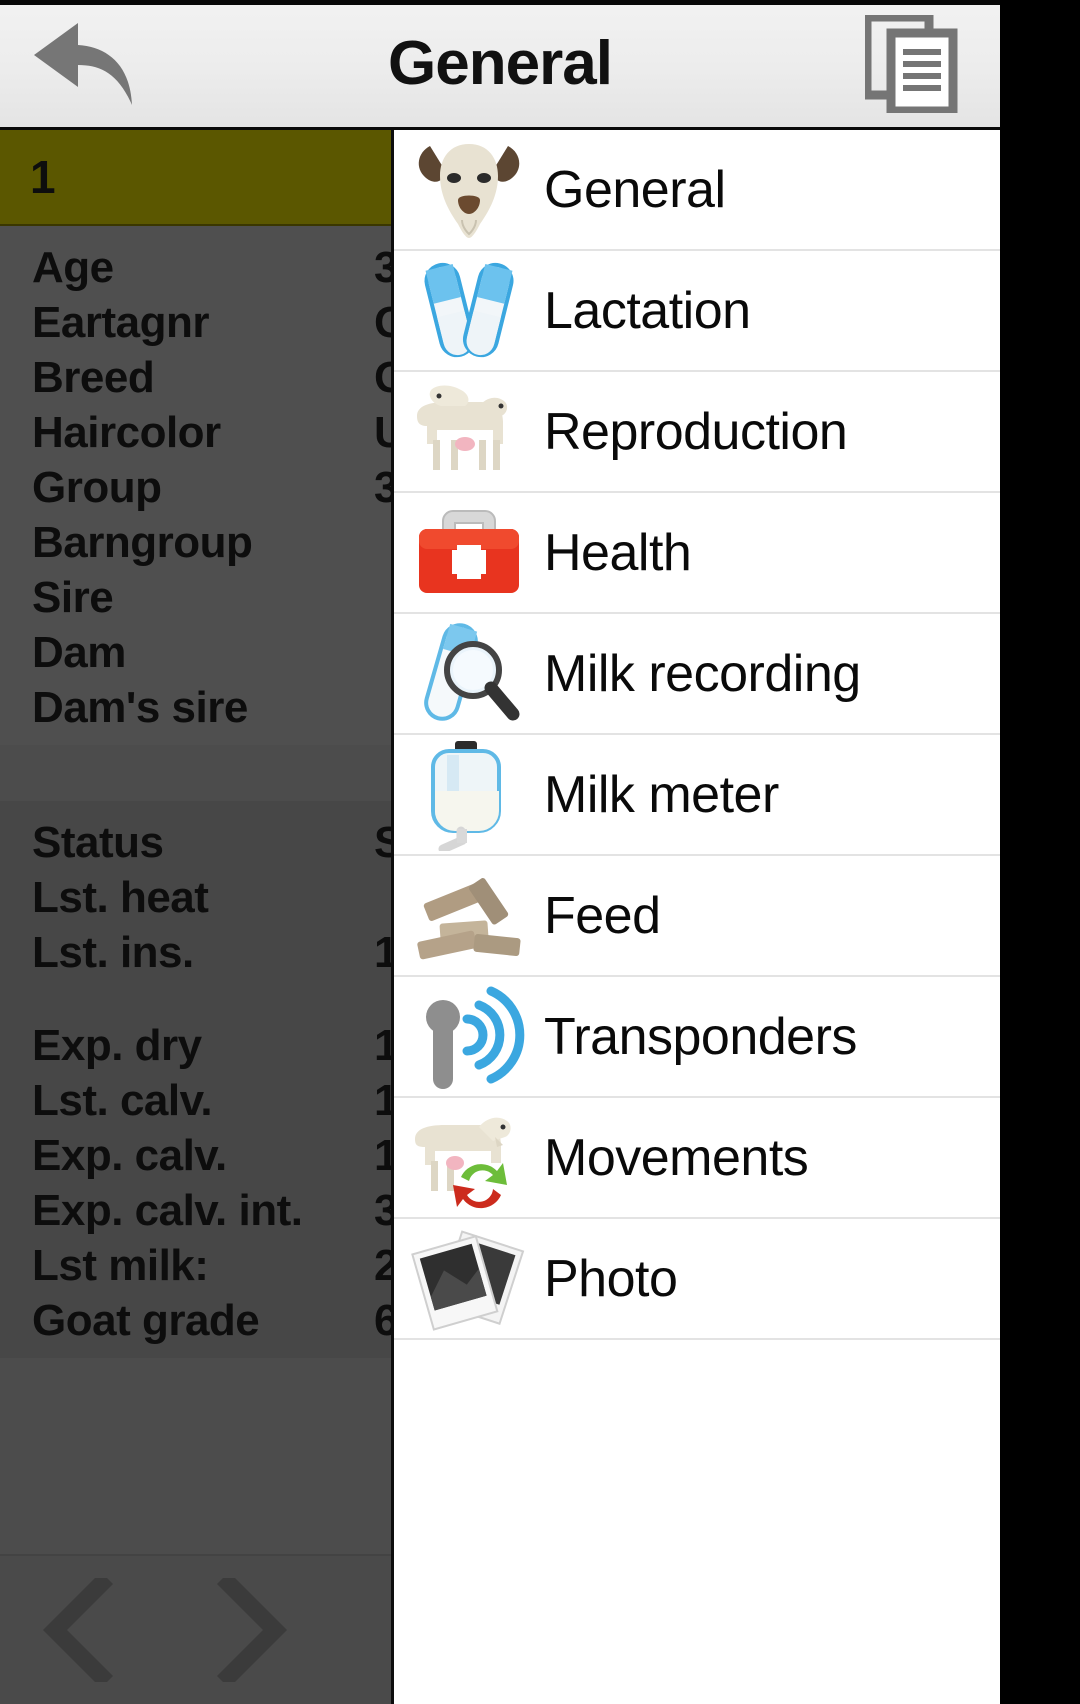  I want to click on table-row: Goat grade 6, so click(195, 1320).